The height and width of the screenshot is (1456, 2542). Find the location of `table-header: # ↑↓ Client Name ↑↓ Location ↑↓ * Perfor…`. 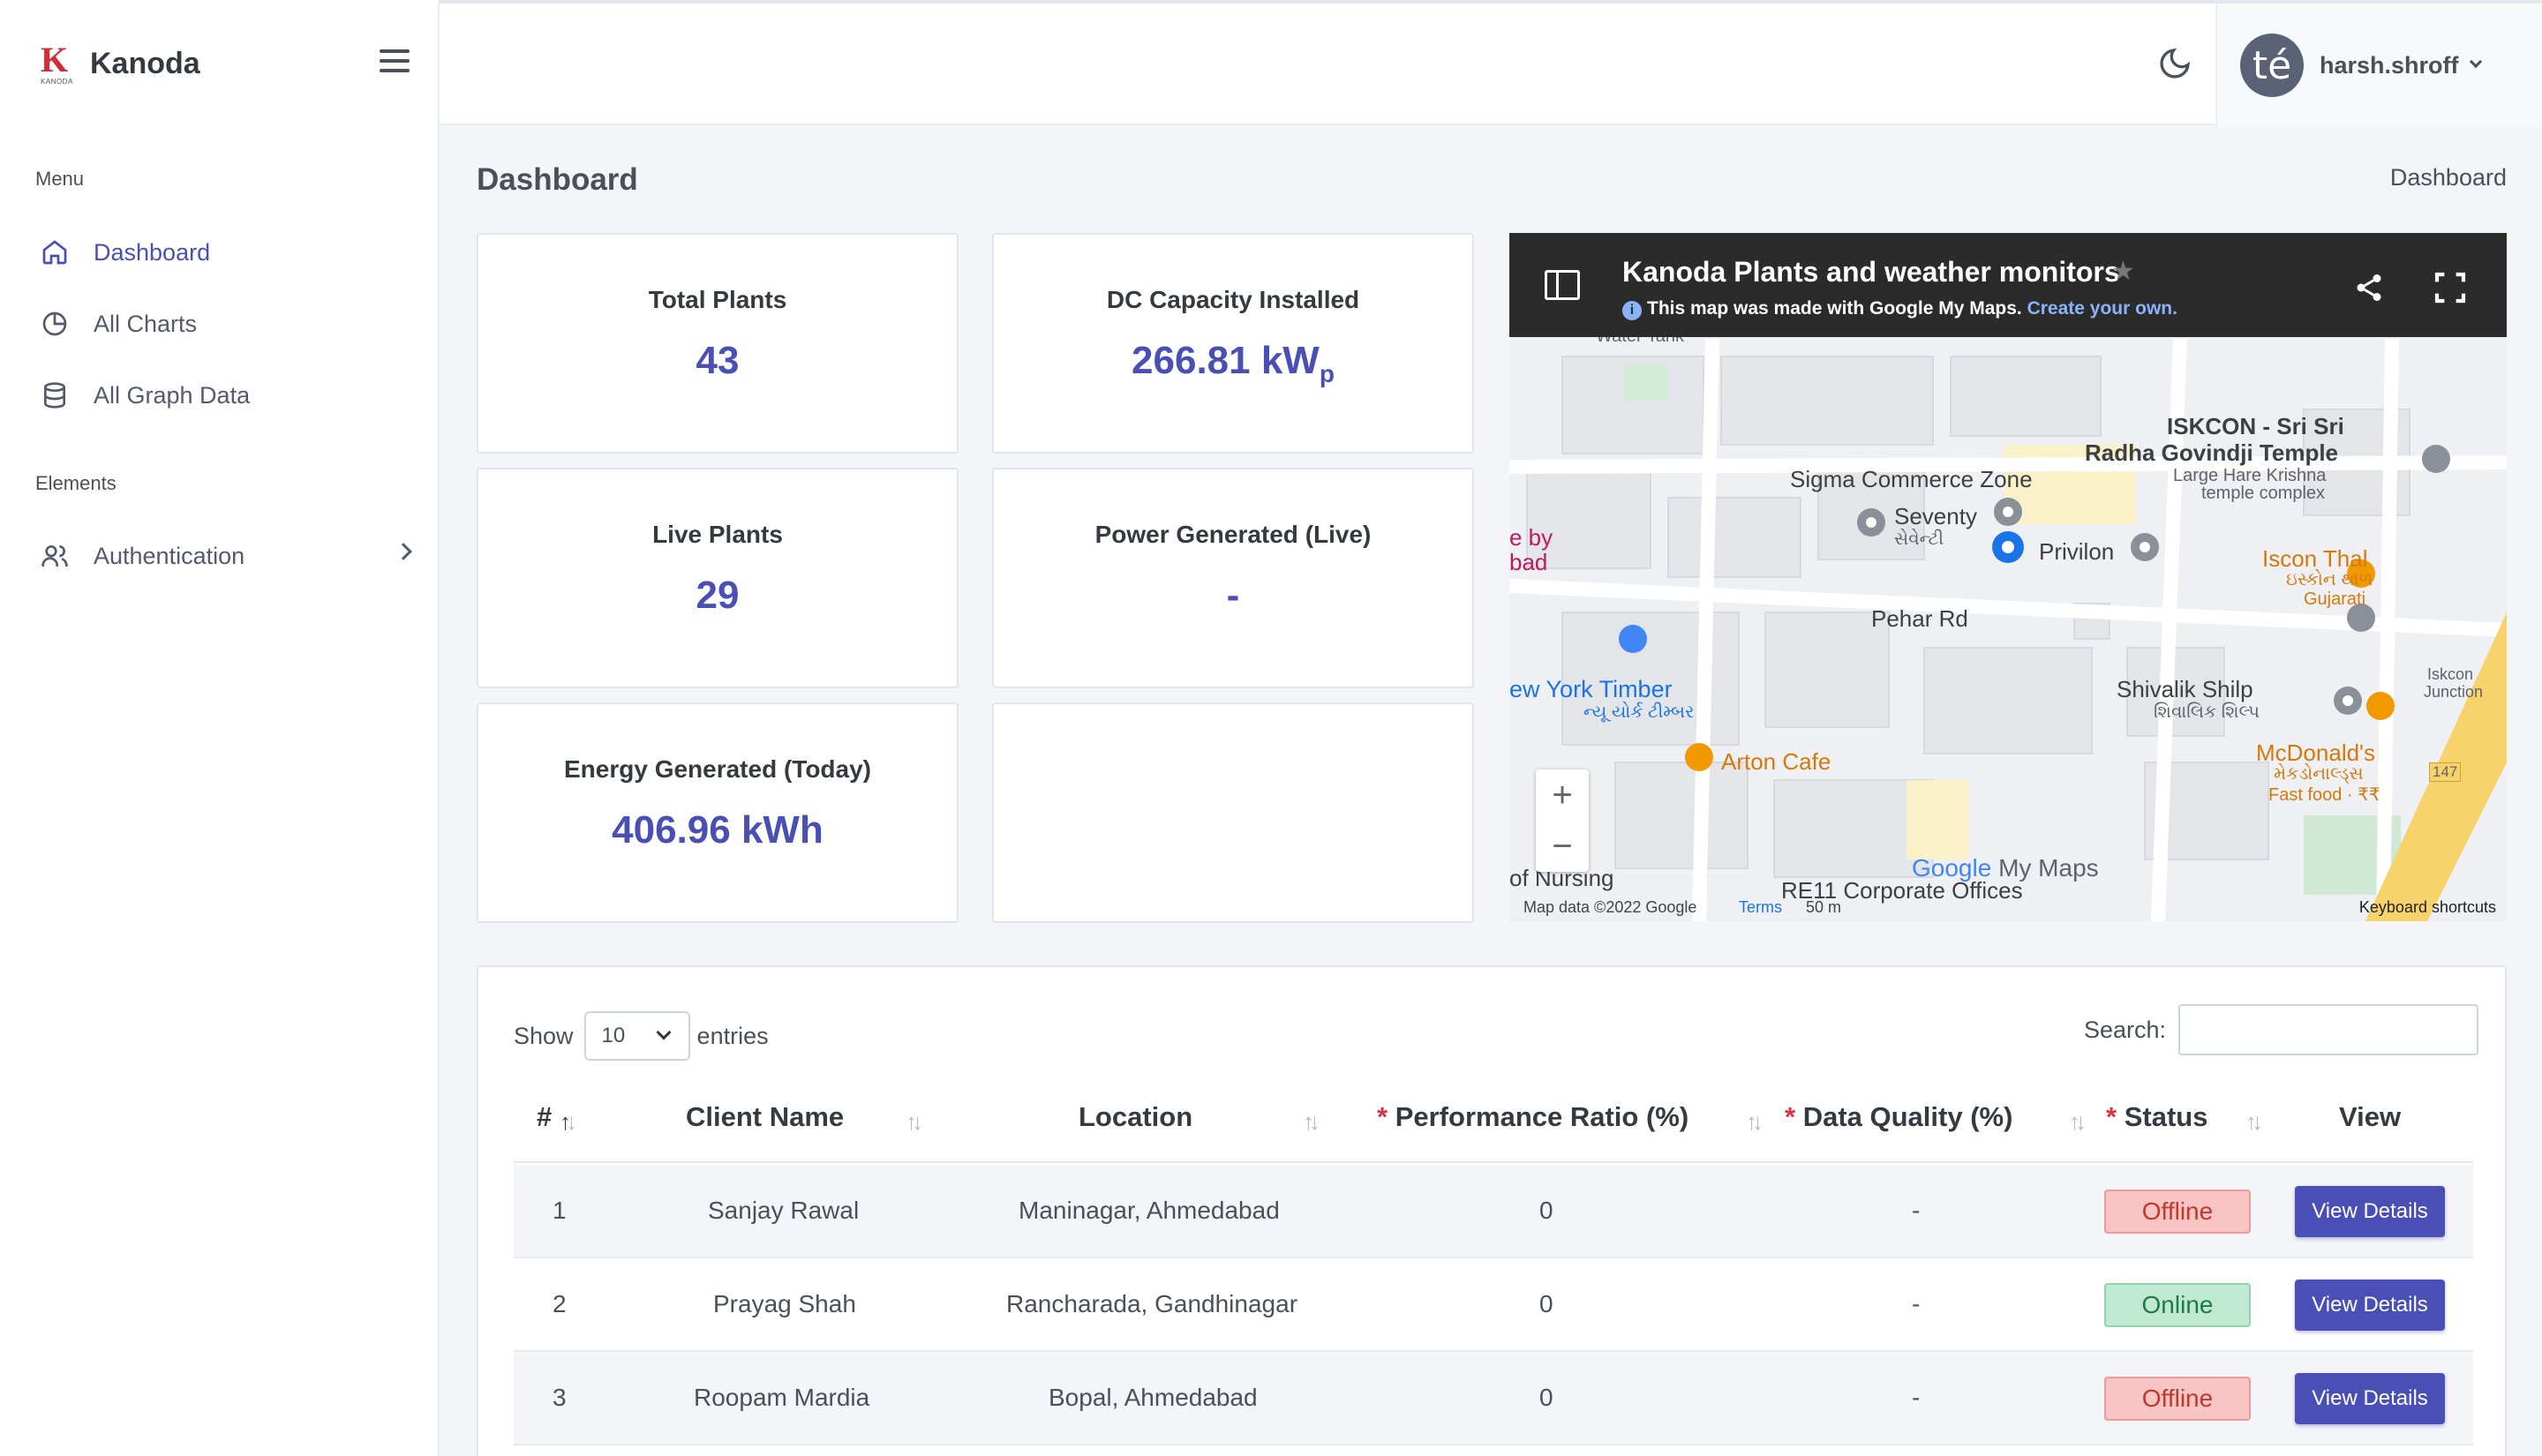

table-header: # ↑↓ Client Name ↑↓ Location ↑↓ * Perfor… is located at coordinates (1493, 1123).